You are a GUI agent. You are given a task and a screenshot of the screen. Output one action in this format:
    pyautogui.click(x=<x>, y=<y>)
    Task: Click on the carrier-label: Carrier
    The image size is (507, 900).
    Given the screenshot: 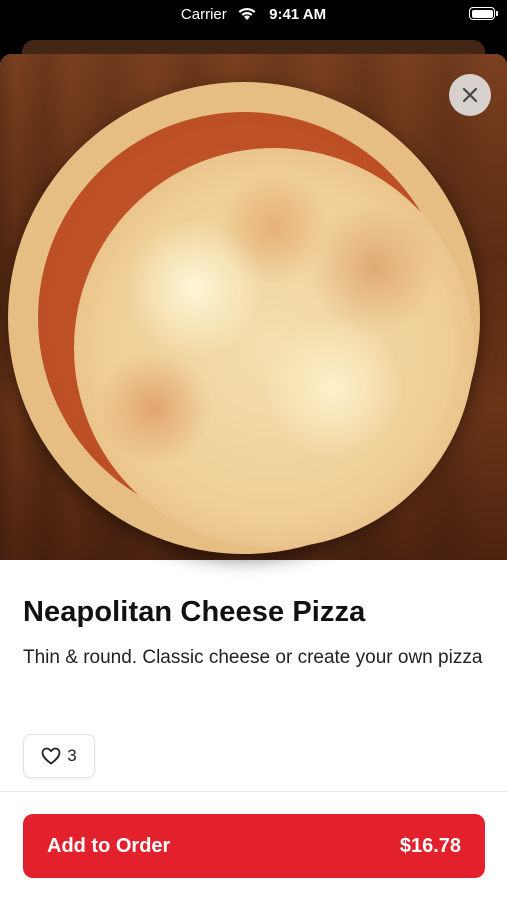 What is the action you would take?
    pyautogui.click(x=203, y=14)
    